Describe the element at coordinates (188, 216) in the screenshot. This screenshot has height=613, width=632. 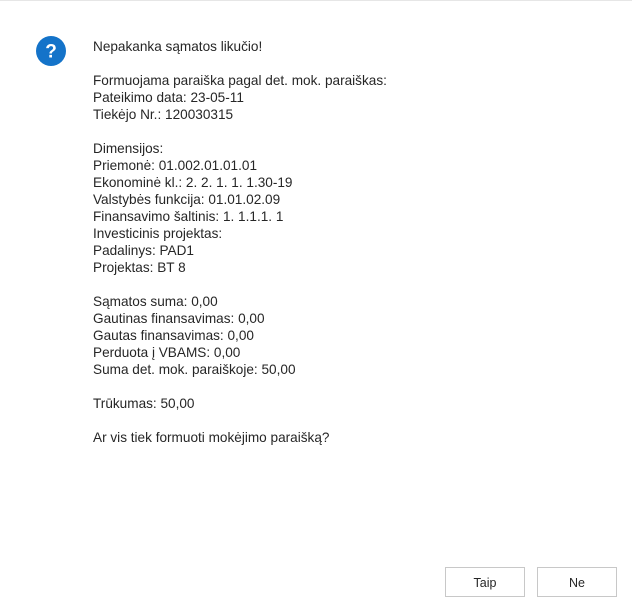
I see `message-line: Finansavimo šaltinis: 1. 1.1.1. 1` at that location.